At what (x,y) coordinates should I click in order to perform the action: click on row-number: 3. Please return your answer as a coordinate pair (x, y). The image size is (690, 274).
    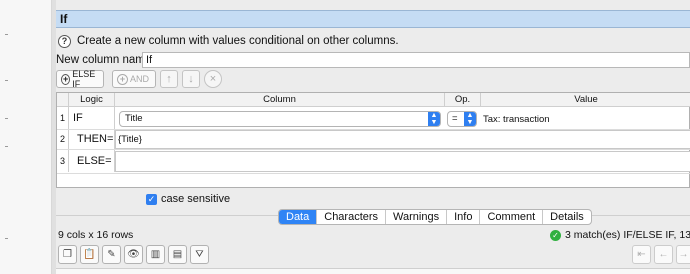
    Looking at the image, I should click on (63, 161).